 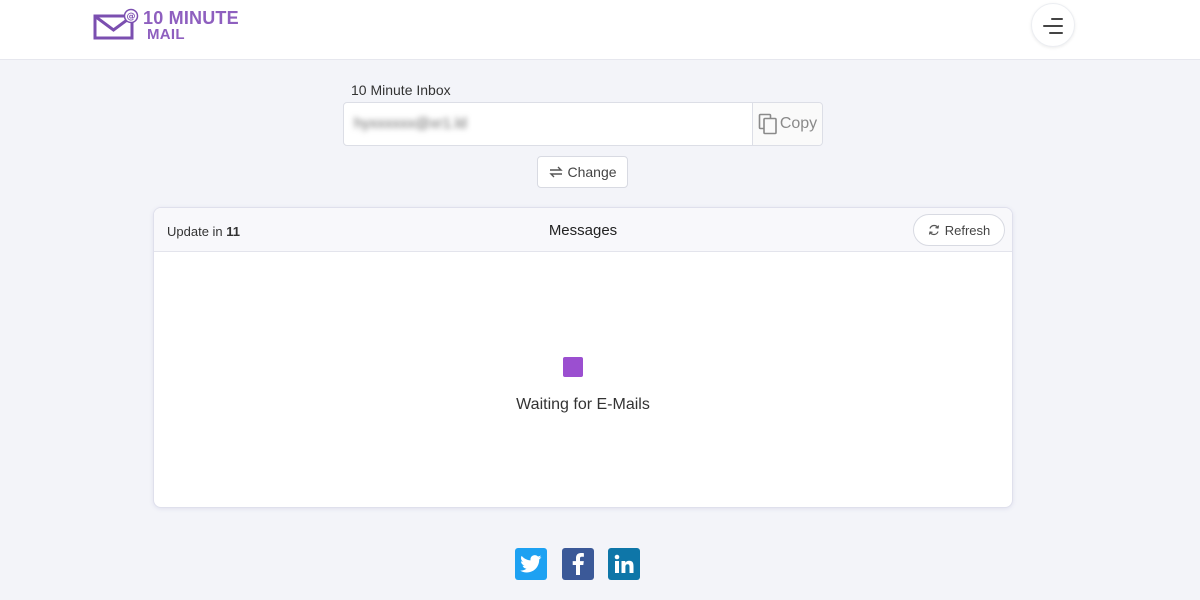 I want to click on inbox-label: 10 Minute Inbox, so click(x=401, y=90).